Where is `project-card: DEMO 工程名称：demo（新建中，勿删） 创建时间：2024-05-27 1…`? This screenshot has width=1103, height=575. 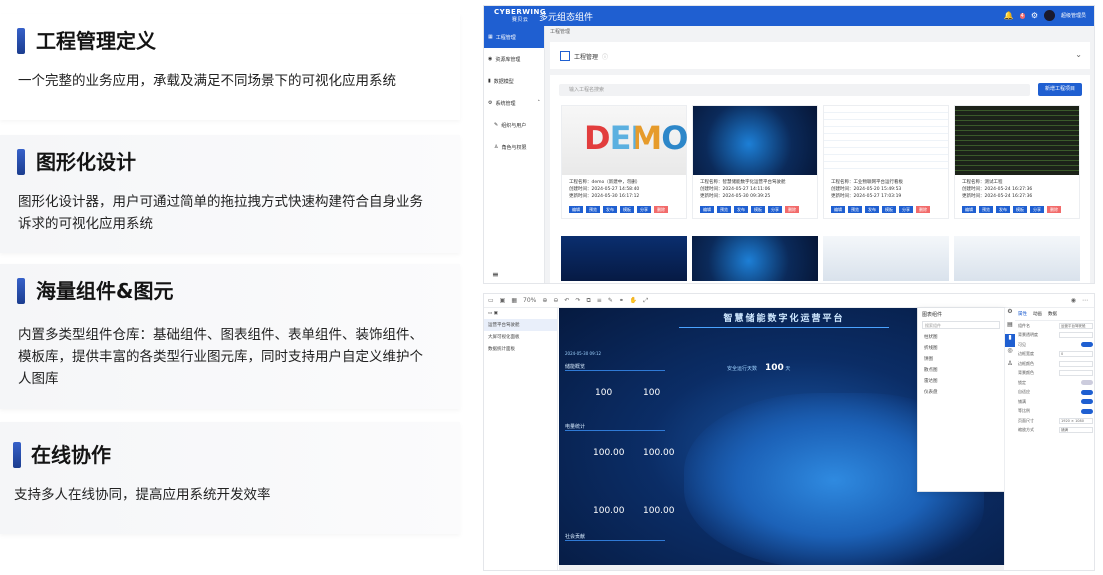 project-card: DEMO 工程名称：demo（新建中，勿删） 创建时间：2024-05-27 1… is located at coordinates (624, 162).